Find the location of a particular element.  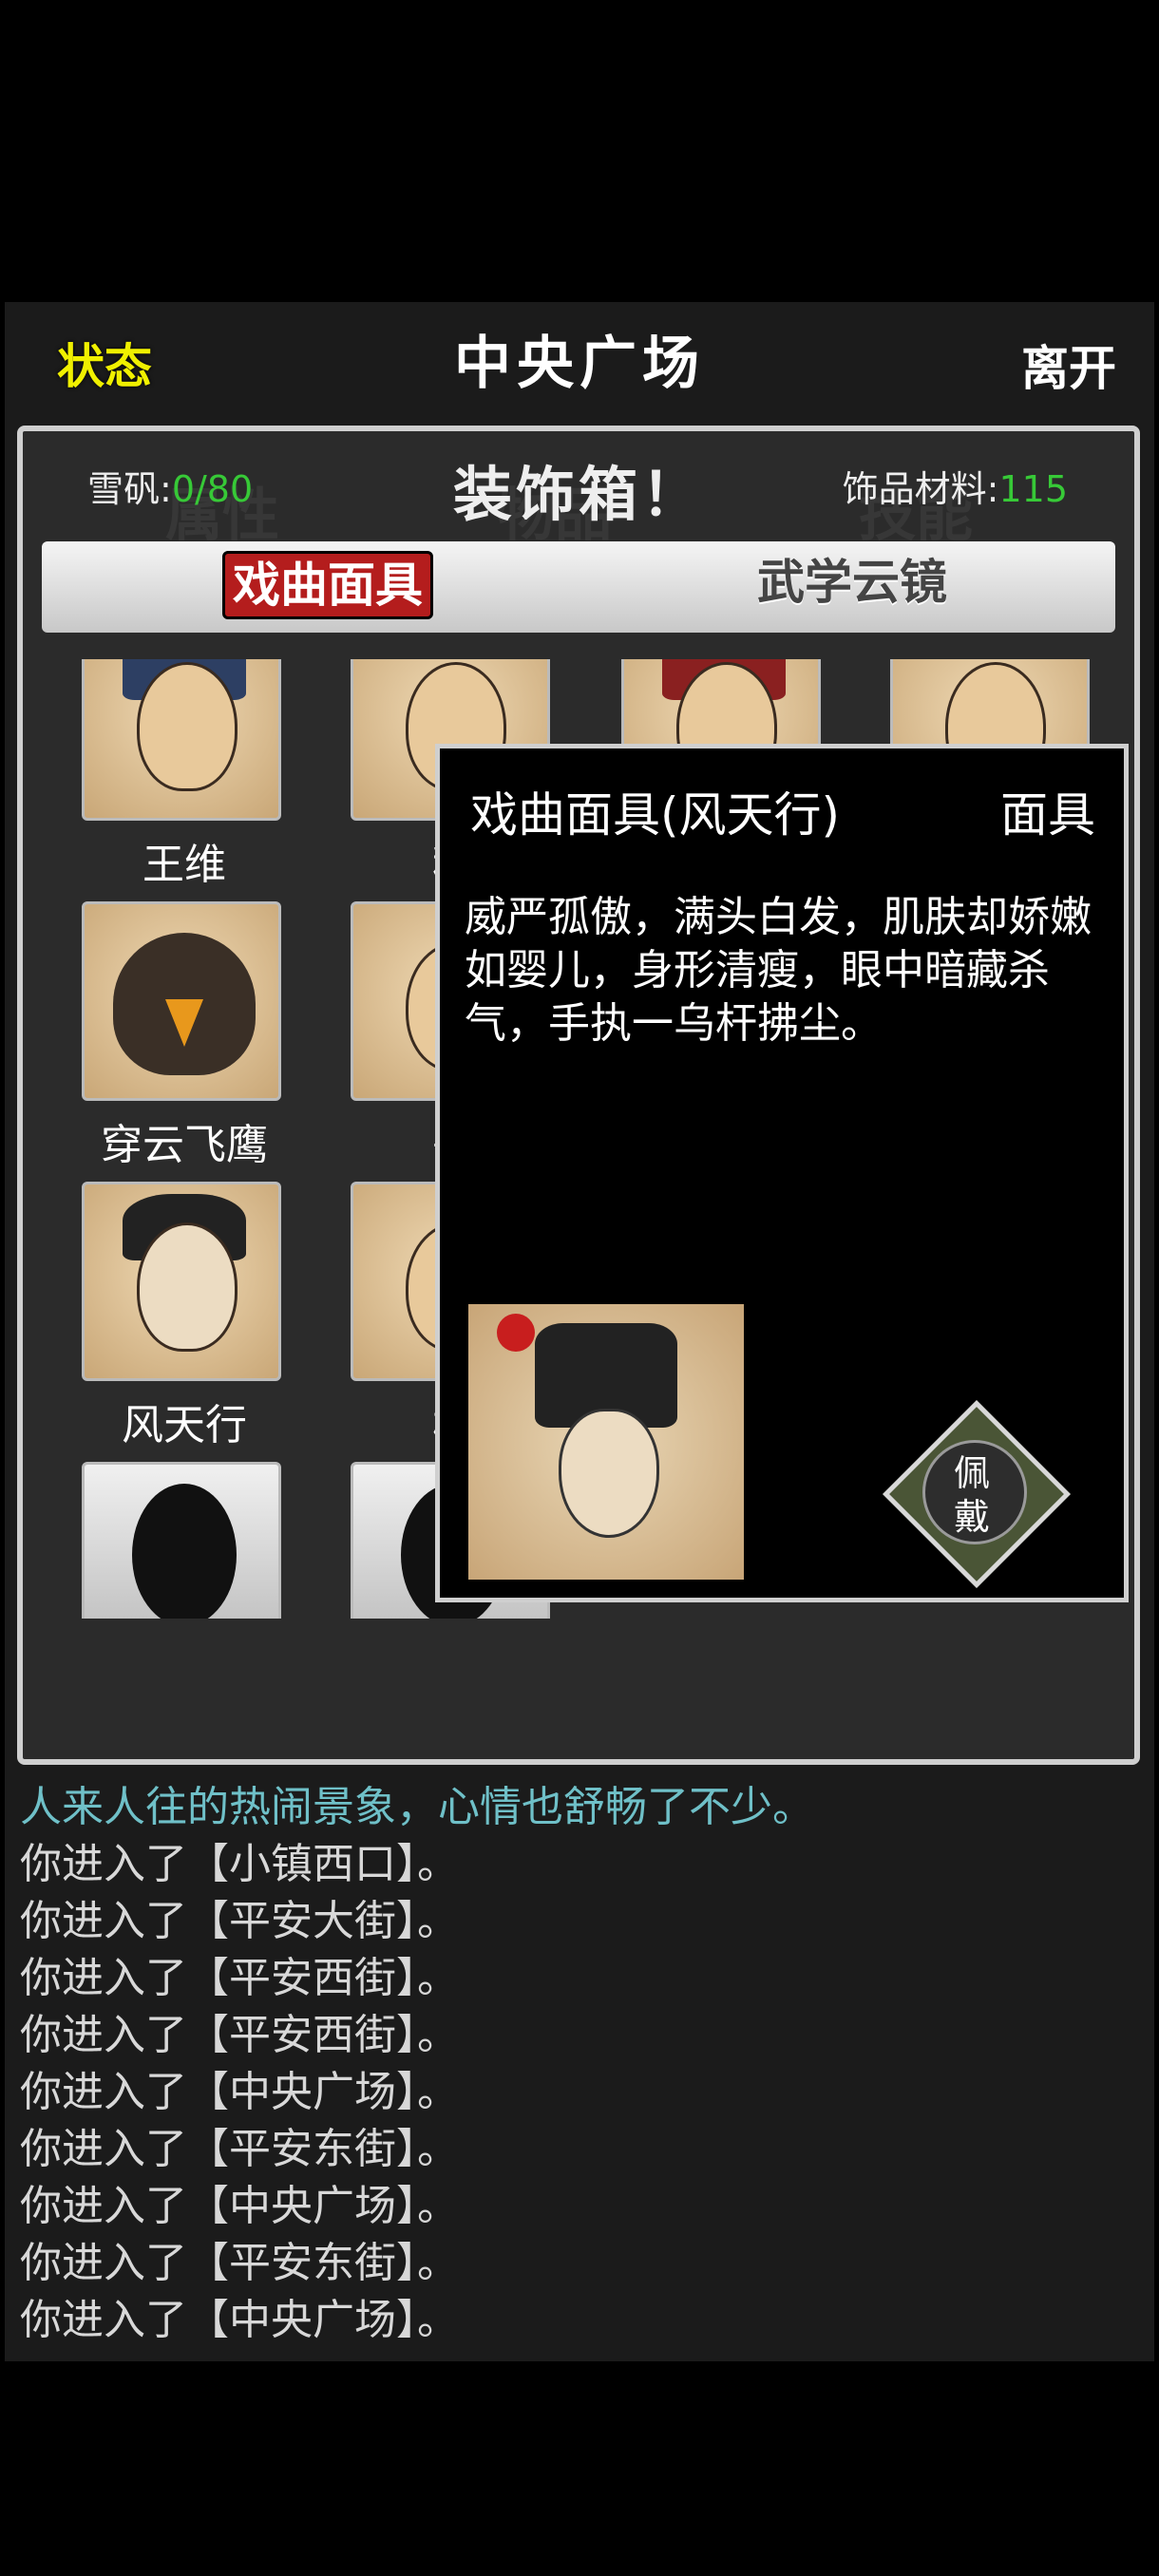

material-label: 饰品材料: is located at coordinates (920, 489).